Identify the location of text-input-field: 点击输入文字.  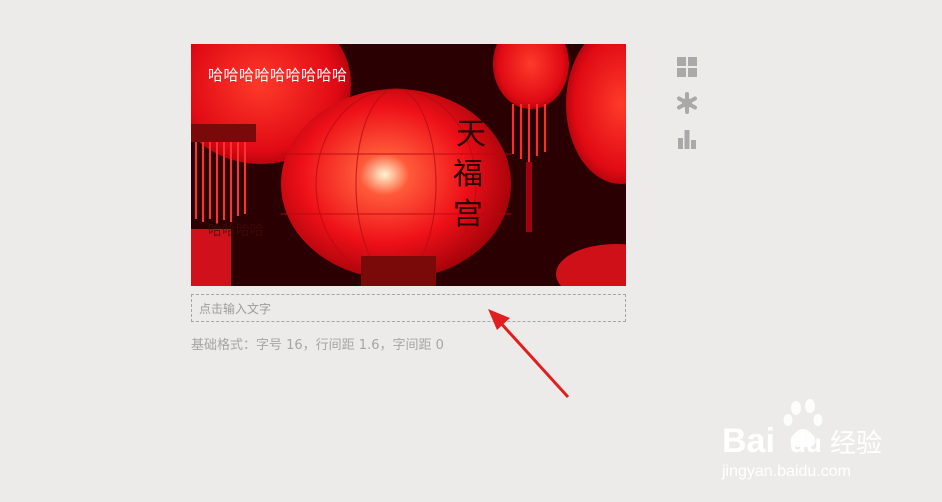
(408, 308).